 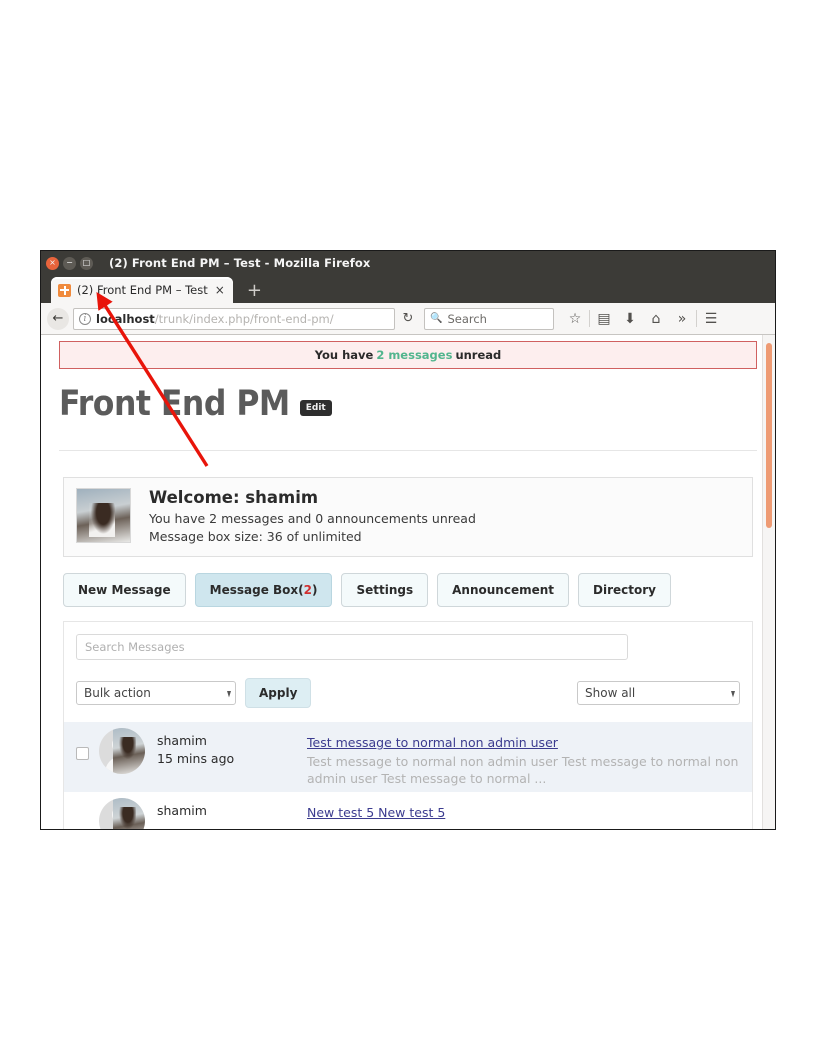 I want to click on favicon-icon, so click(x=64, y=290).